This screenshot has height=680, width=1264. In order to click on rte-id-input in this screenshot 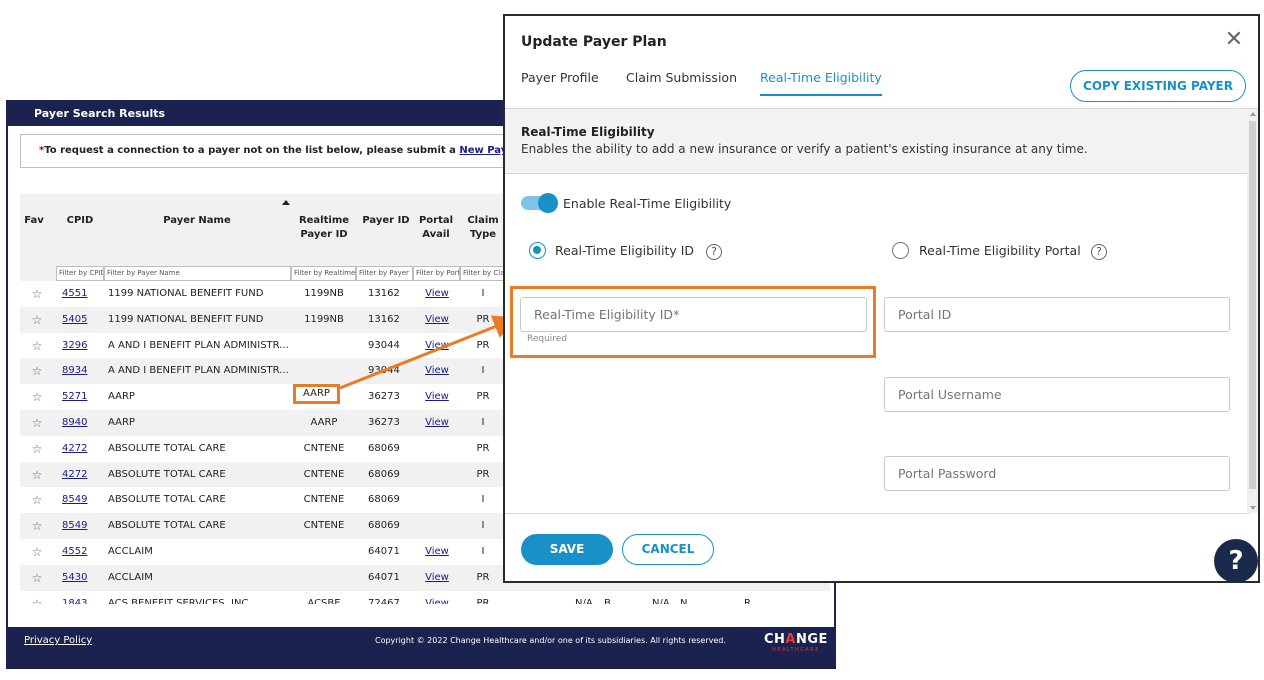, I will do `click(693, 314)`.